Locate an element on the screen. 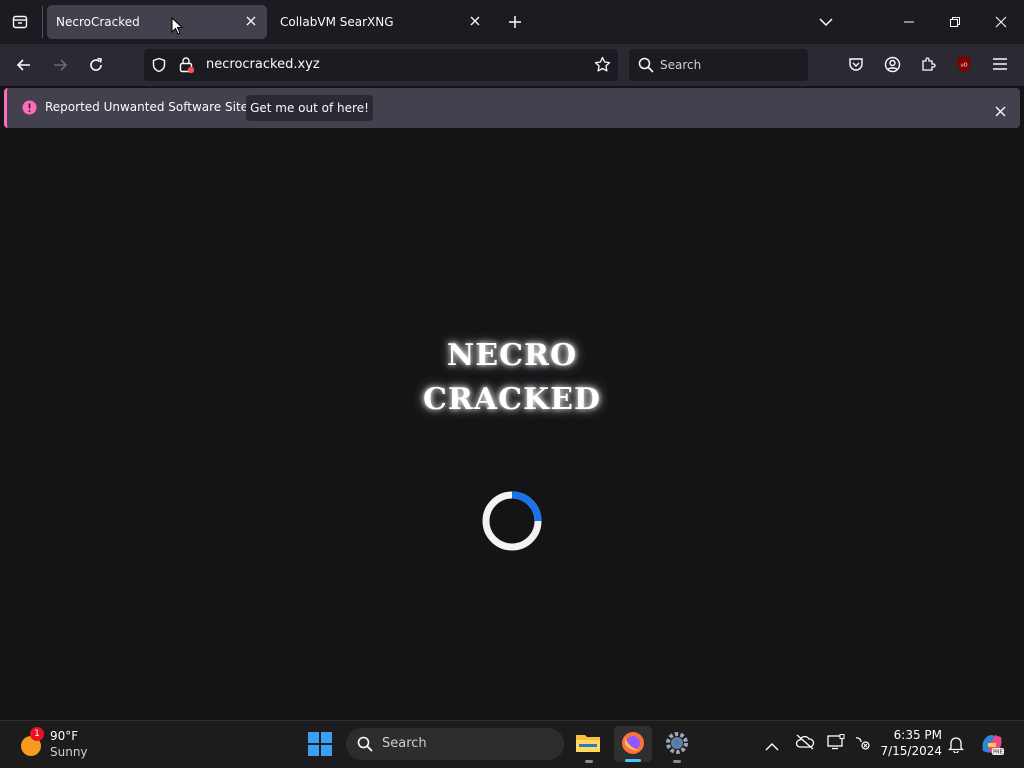 The image size is (1024, 768). reload-icon is located at coordinates (96, 64).